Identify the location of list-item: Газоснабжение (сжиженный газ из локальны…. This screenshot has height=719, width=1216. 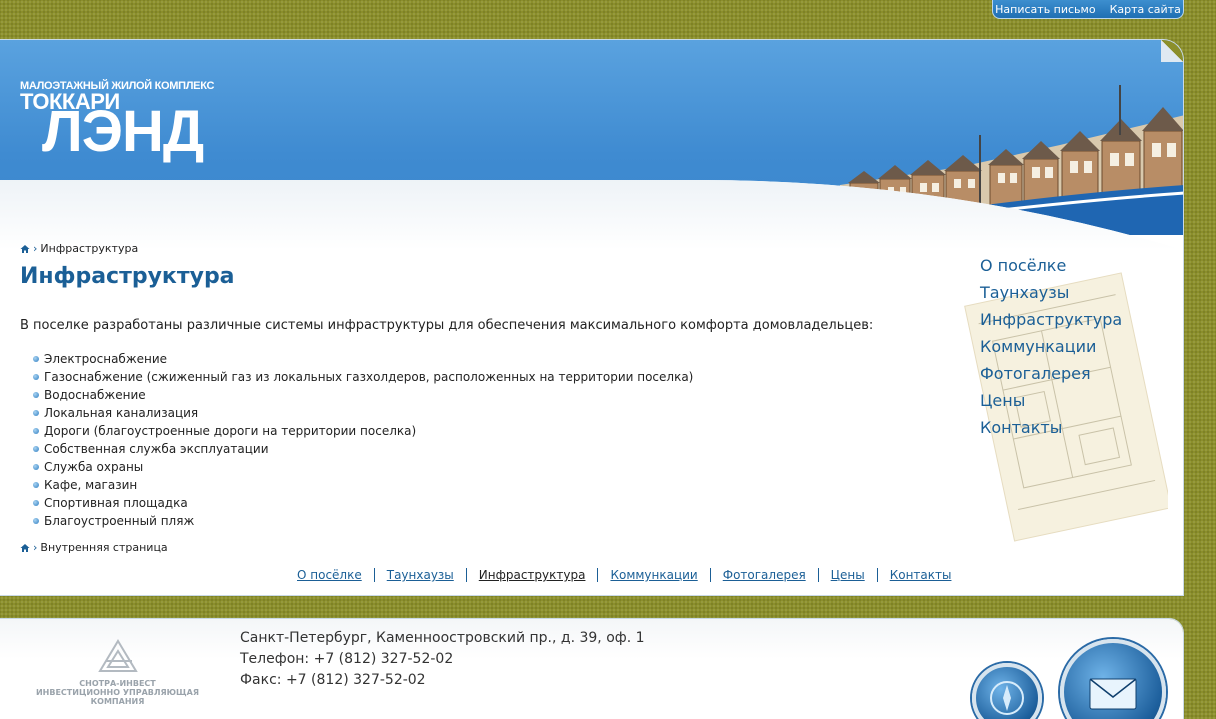
(363, 377).